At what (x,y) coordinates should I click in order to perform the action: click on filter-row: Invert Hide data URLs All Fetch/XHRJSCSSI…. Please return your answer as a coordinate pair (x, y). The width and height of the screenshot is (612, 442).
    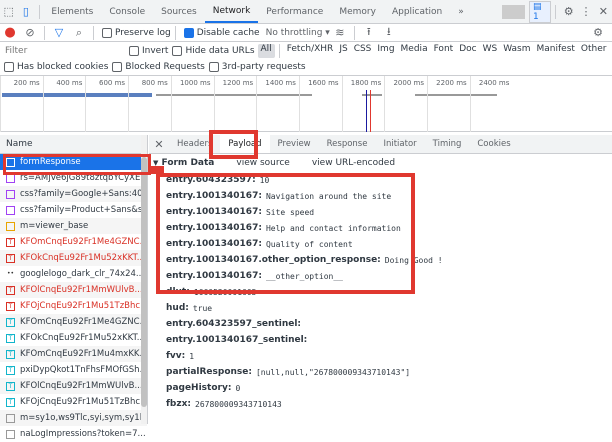
    Looking at the image, I should click on (306, 50).